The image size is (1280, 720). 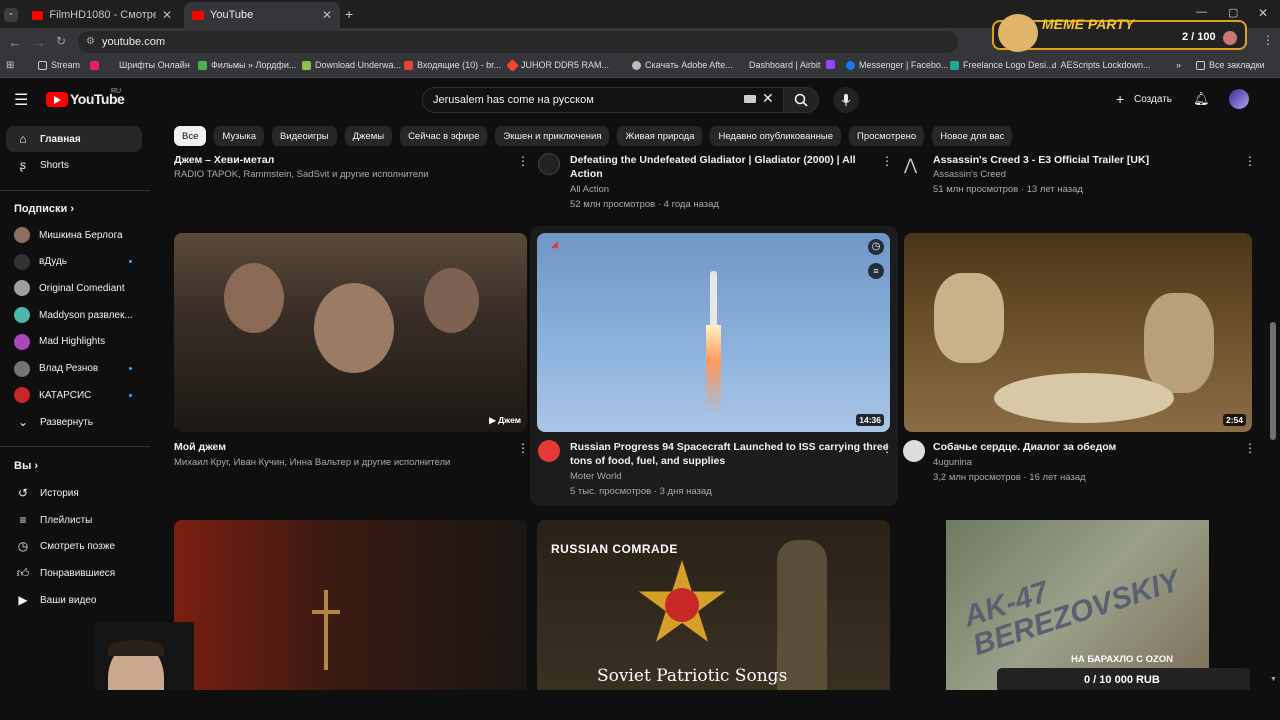 I want to click on video-thumbnail: RUSSIAN COMRADE Soviet Patriotic Songs, so click(x=713, y=605).